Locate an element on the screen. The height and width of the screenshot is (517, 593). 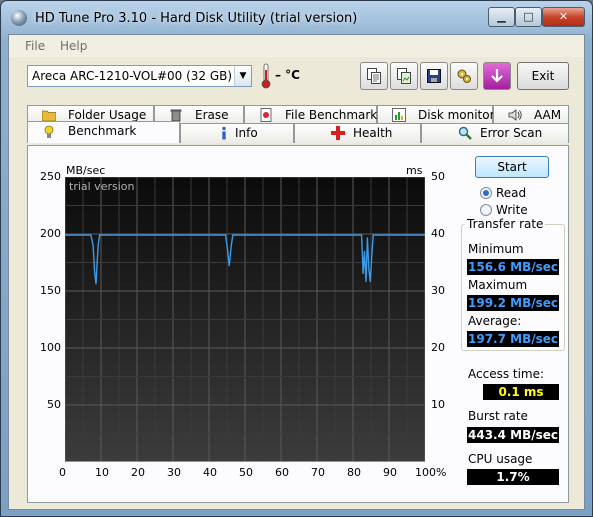
trash-icon is located at coordinates (176, 115).